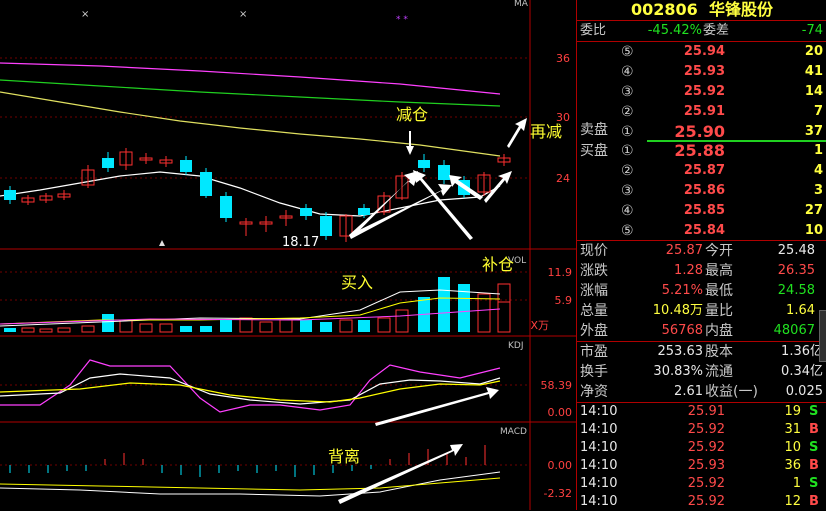  I want to click on scrollbar, so click(822, 336).